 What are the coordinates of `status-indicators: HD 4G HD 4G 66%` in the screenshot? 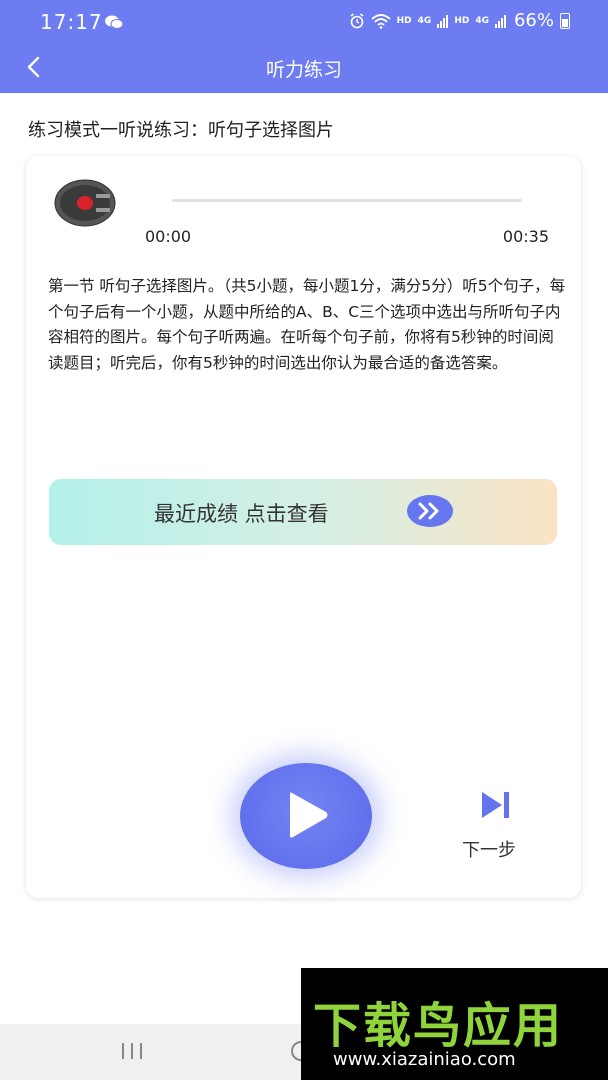 It's located at (459, 20).